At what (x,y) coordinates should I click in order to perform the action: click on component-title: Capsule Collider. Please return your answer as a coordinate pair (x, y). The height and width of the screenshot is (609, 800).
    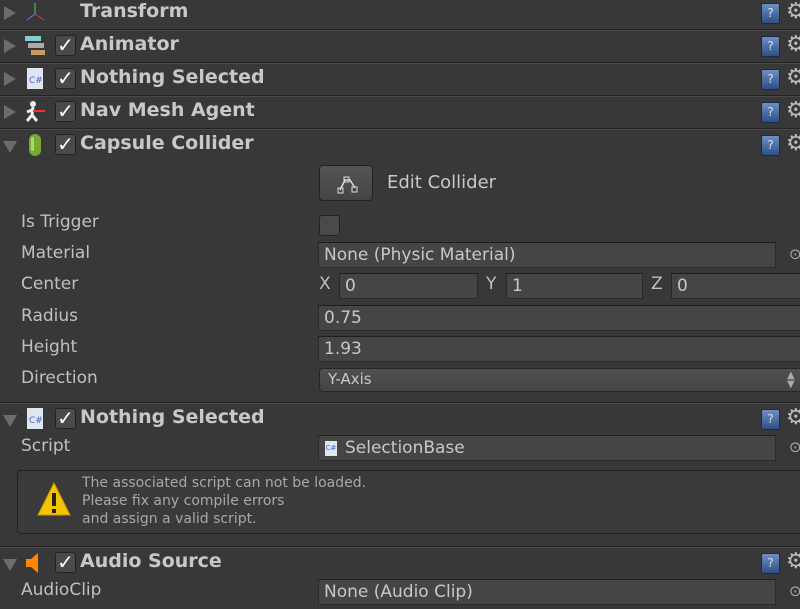
    Looking at the image, I should click on (167, 143).